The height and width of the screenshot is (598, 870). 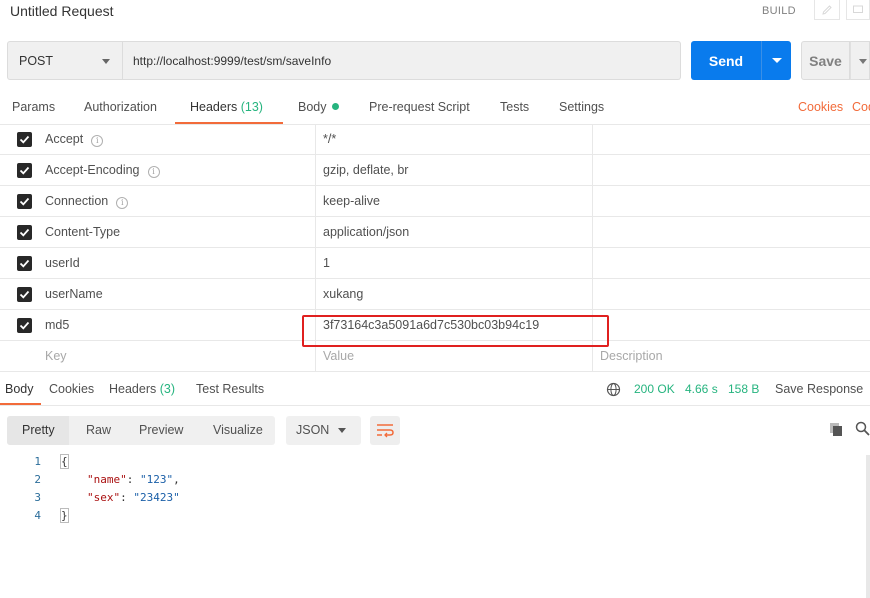 I want to click on method-value: POST, so click(x=36, y=61).